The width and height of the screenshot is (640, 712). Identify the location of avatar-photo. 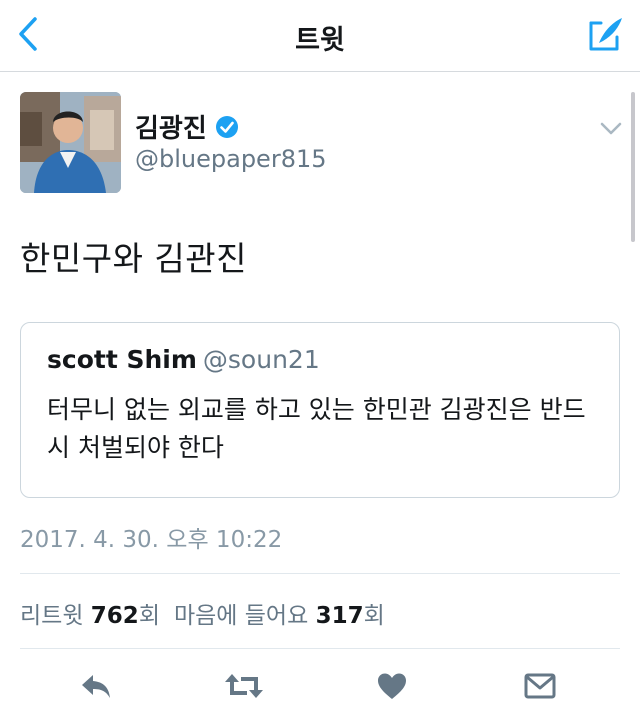
(70, 142).